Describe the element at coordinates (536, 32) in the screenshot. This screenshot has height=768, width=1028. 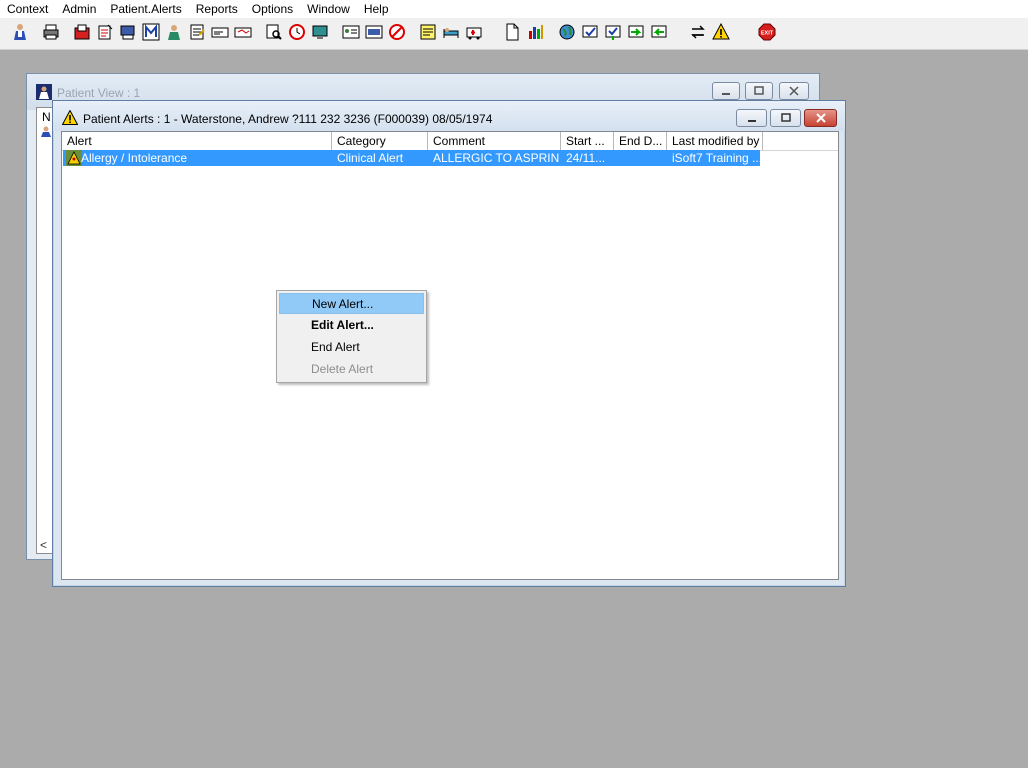
I see `bar-chart-icon` at that location.